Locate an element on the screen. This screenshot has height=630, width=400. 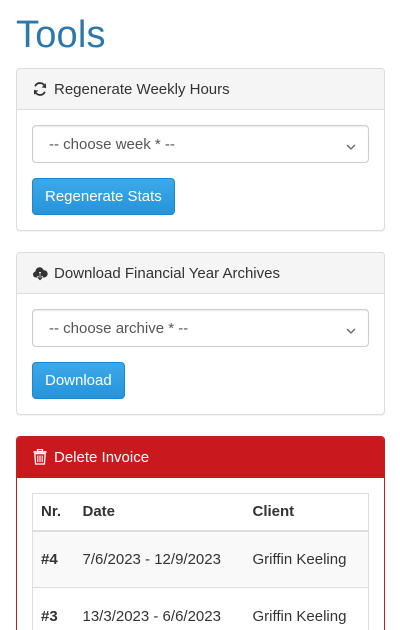
trash-icon is located at coordinates (40, 457).